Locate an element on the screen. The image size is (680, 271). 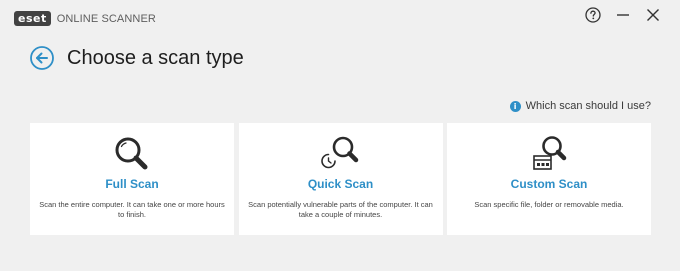
arrow-left-circle-icon is located at coordinates (42, 58).